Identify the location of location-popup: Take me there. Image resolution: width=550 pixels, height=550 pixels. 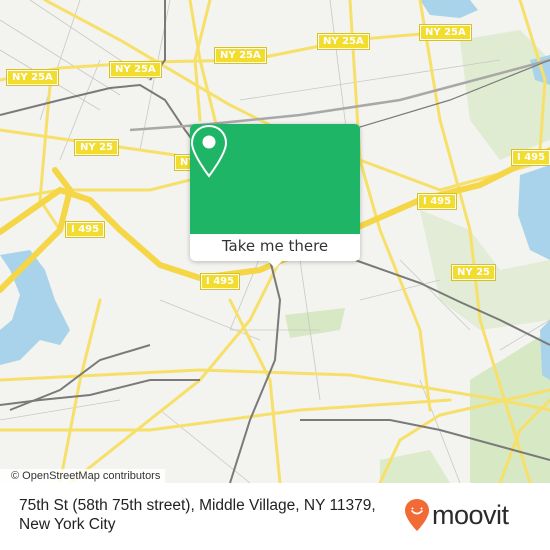
(275, 196).